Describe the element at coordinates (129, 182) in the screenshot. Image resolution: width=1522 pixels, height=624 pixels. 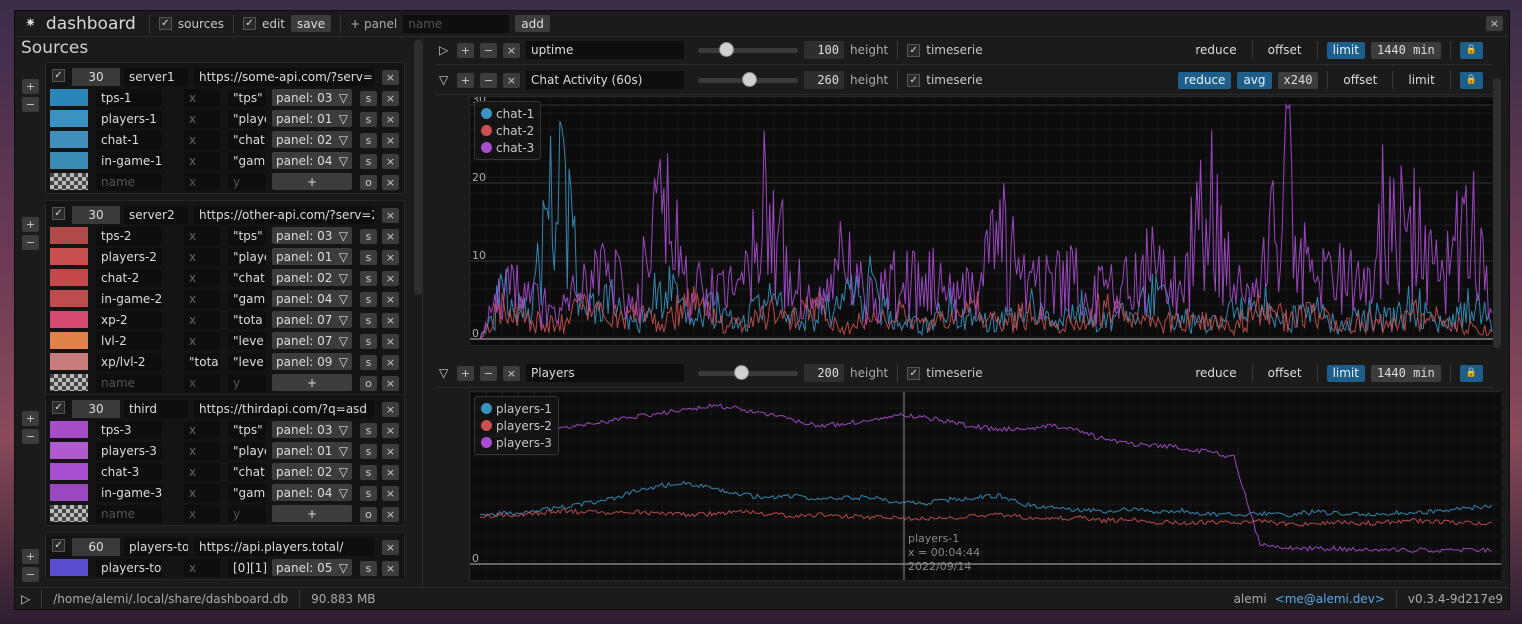
I see `new-metric-name-input: name` at that location.